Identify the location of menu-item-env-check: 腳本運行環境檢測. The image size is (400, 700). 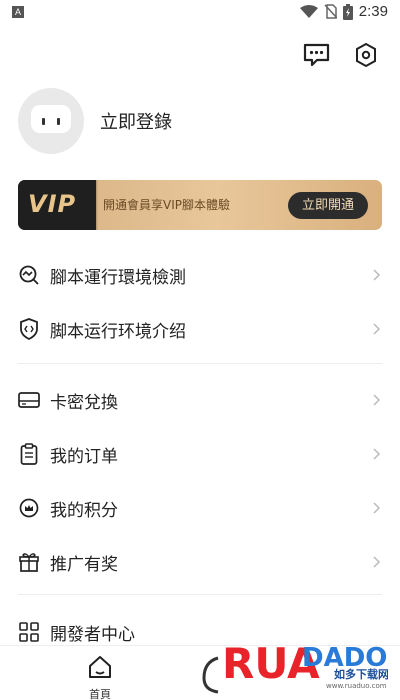
(200, 275).